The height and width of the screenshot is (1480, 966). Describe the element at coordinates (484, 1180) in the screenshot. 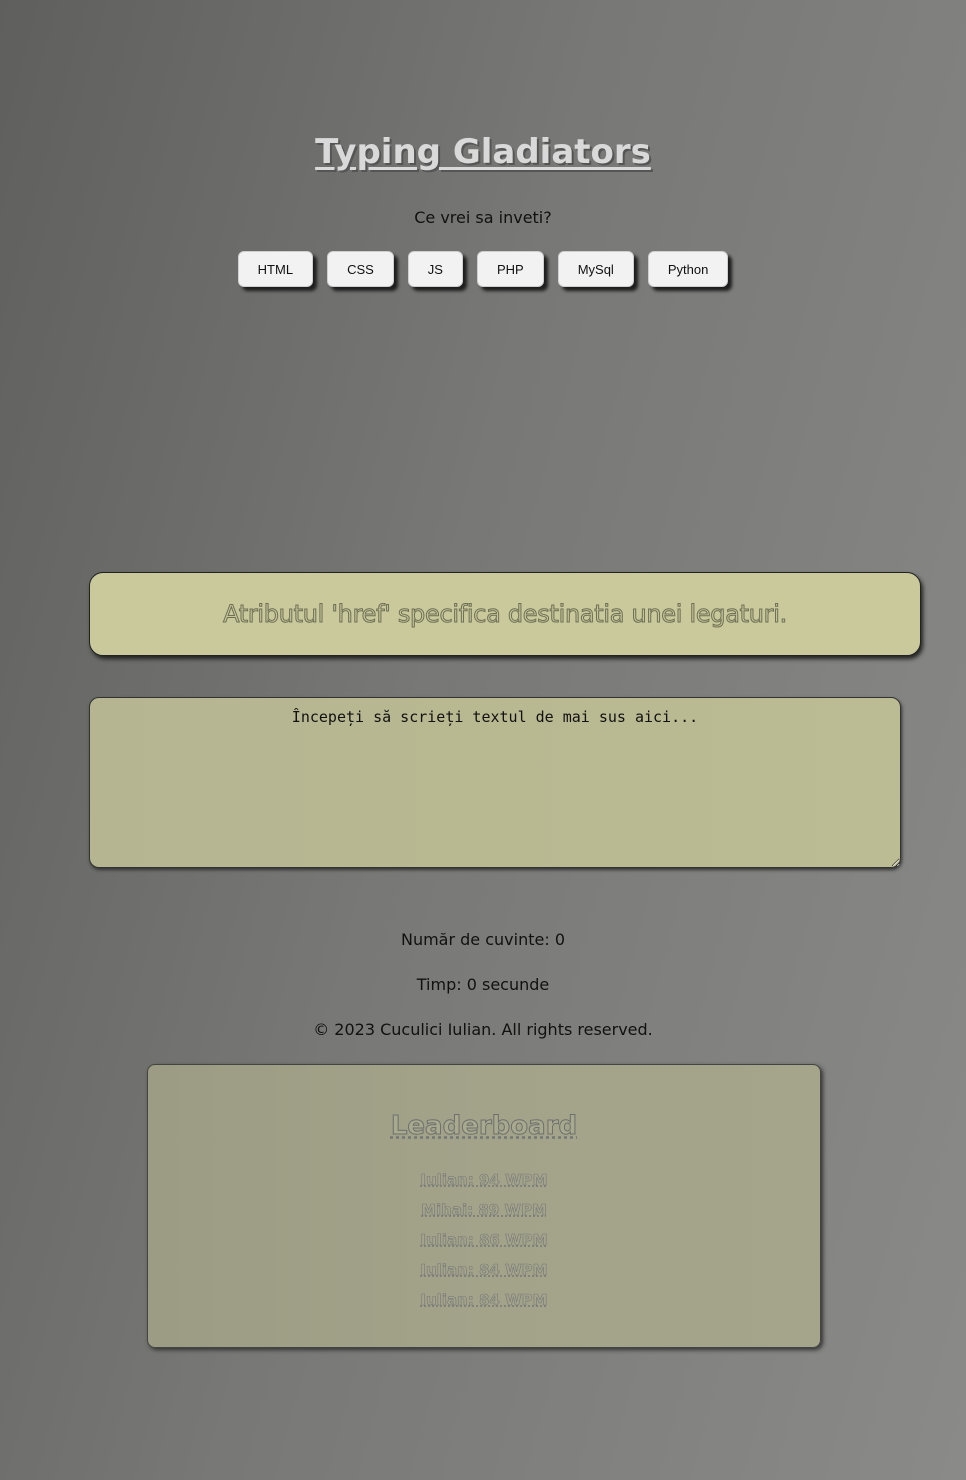

I see `leaderboard-entry: Iulian: 94 WPM` at that location.